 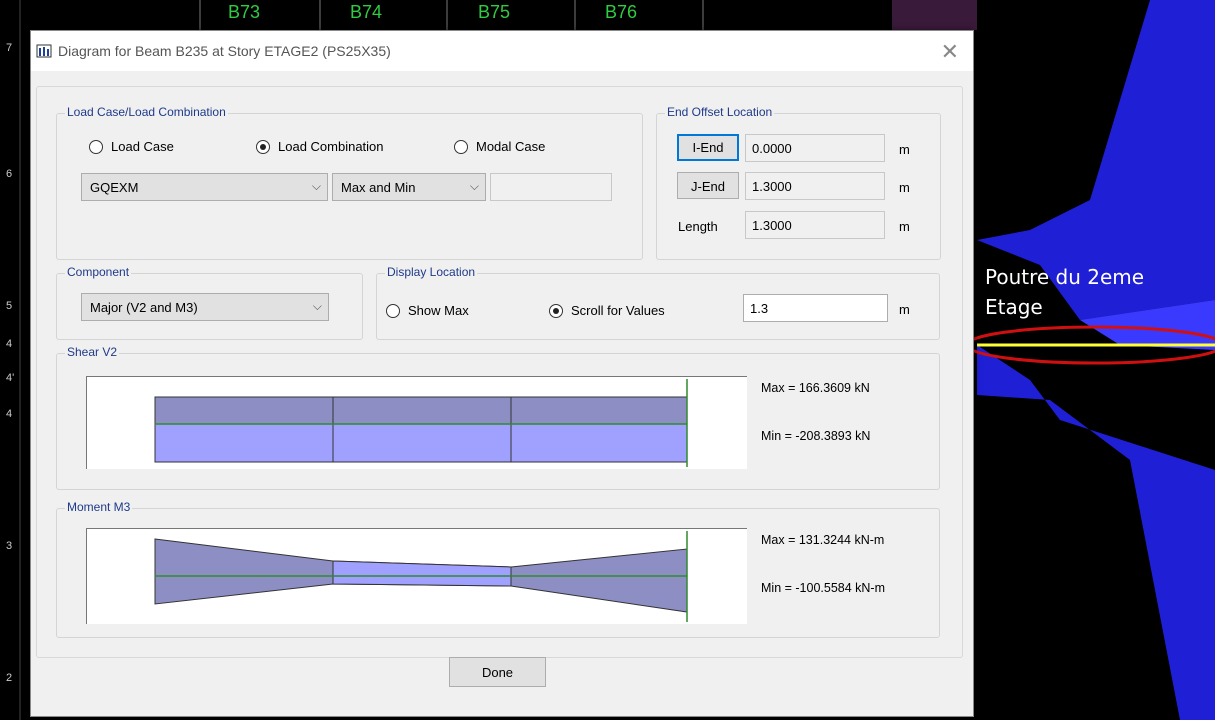 I want to click on radio-modal-case: Modal Case, so click(x=499, y=146).